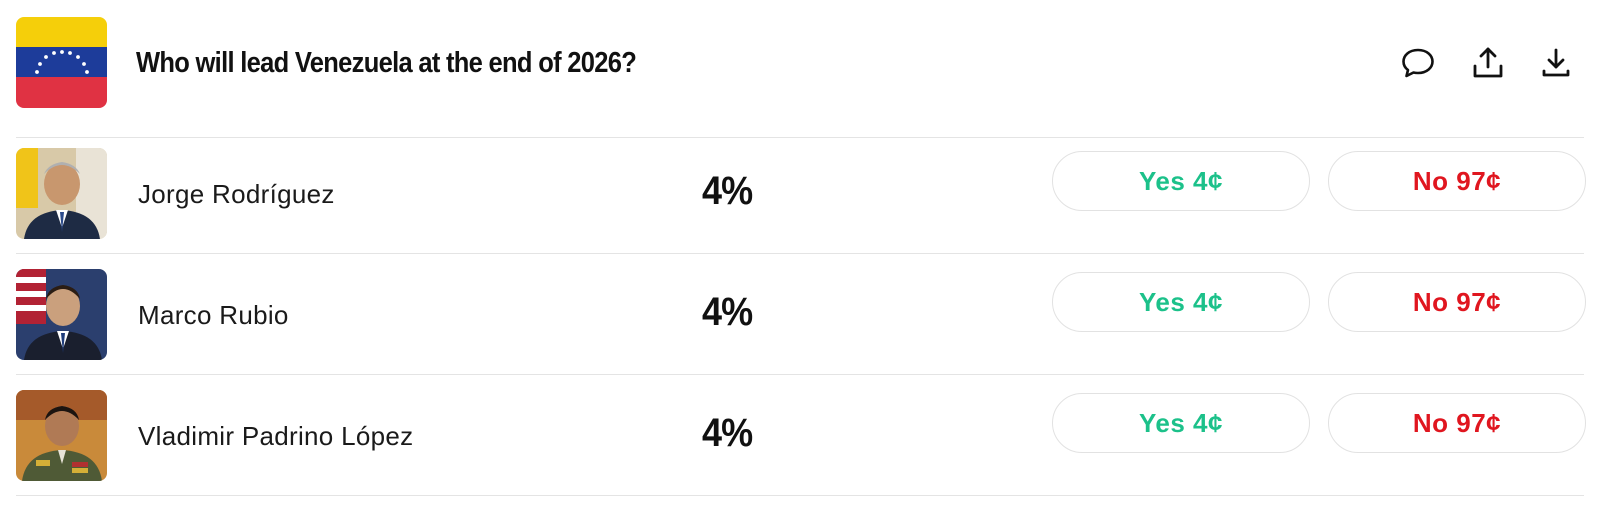 This screenshot has height=514, width=1600. Describe the element at coordinates (1418, 63) in the screenshot. I see `comment-icon` at that location.